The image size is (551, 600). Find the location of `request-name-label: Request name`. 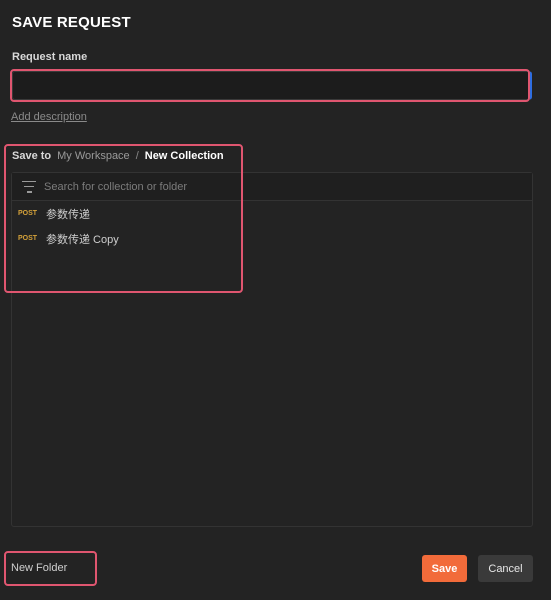

request-name-label: Request name is located at coordinates (50, 57).